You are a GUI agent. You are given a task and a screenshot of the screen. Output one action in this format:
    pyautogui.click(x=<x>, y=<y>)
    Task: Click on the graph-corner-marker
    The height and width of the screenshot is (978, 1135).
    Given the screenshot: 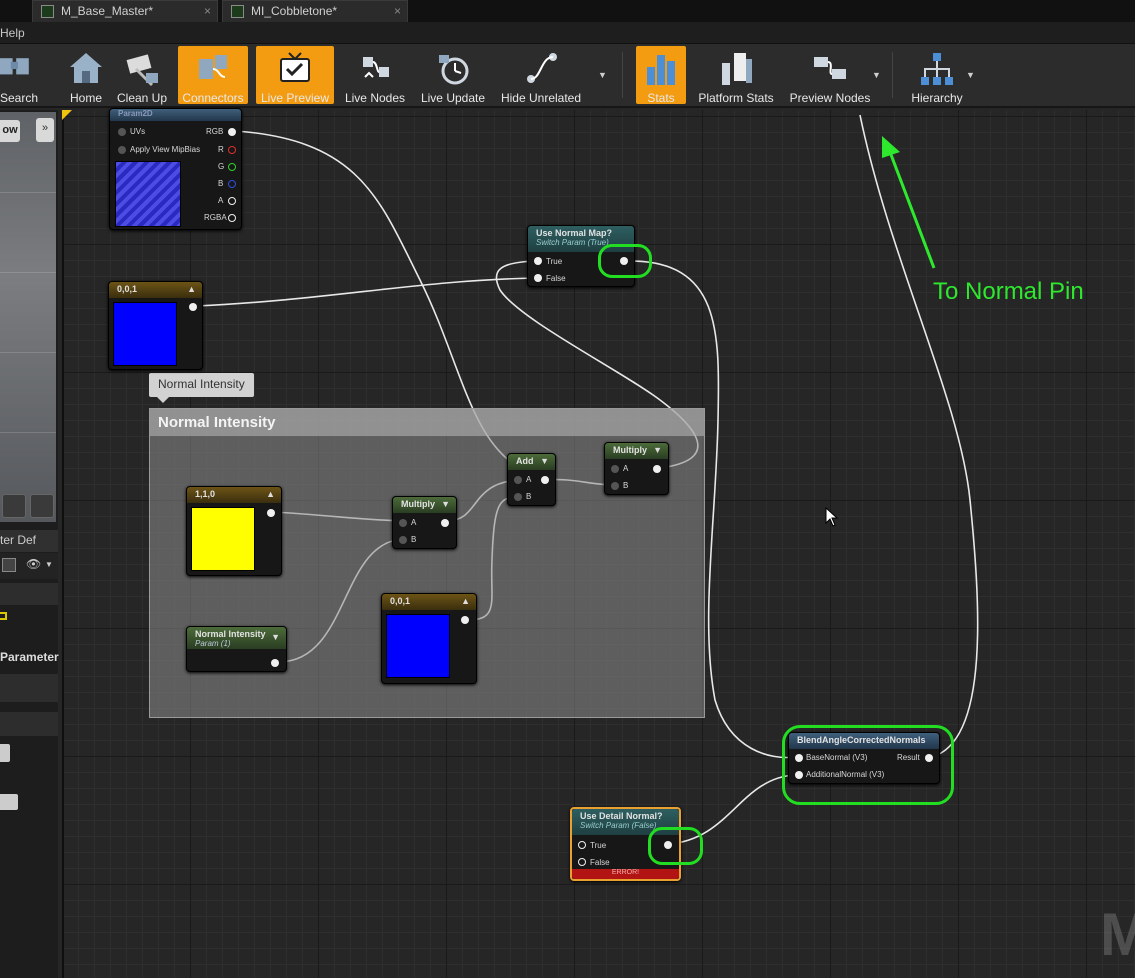 What is the action you would take?
    pyautogui.click(x=67, y=115)
    